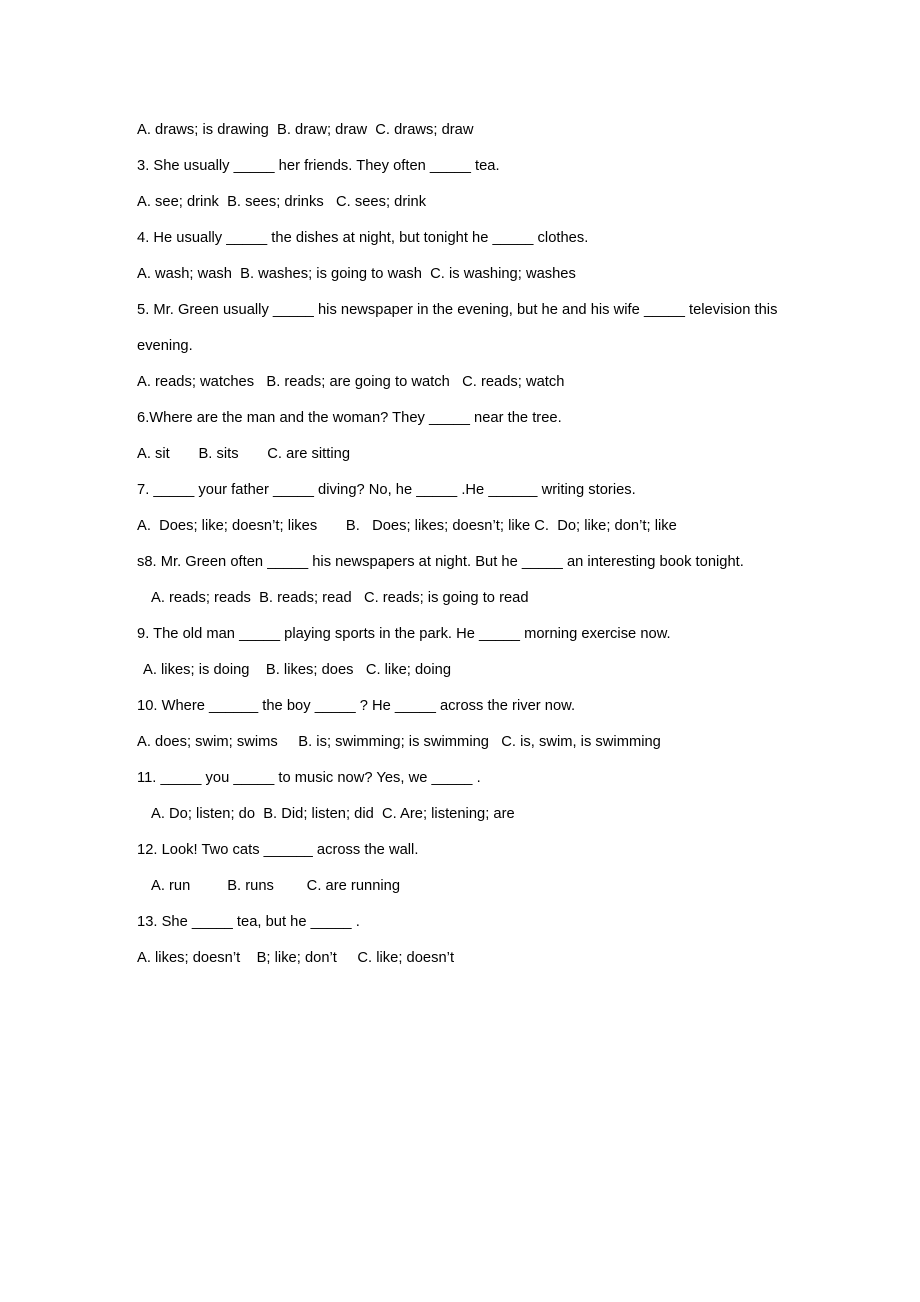 The width and height of the screenshot is (920, 1302). What do you see at coordinates (276, 886) in the screenshot?
I see `text-line: A. run B. runs C. are running` at bounding box center [276, 886].